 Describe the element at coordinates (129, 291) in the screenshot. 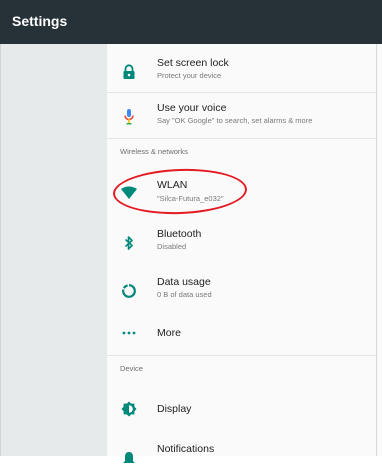

I see `data-usage-icon` at that location.